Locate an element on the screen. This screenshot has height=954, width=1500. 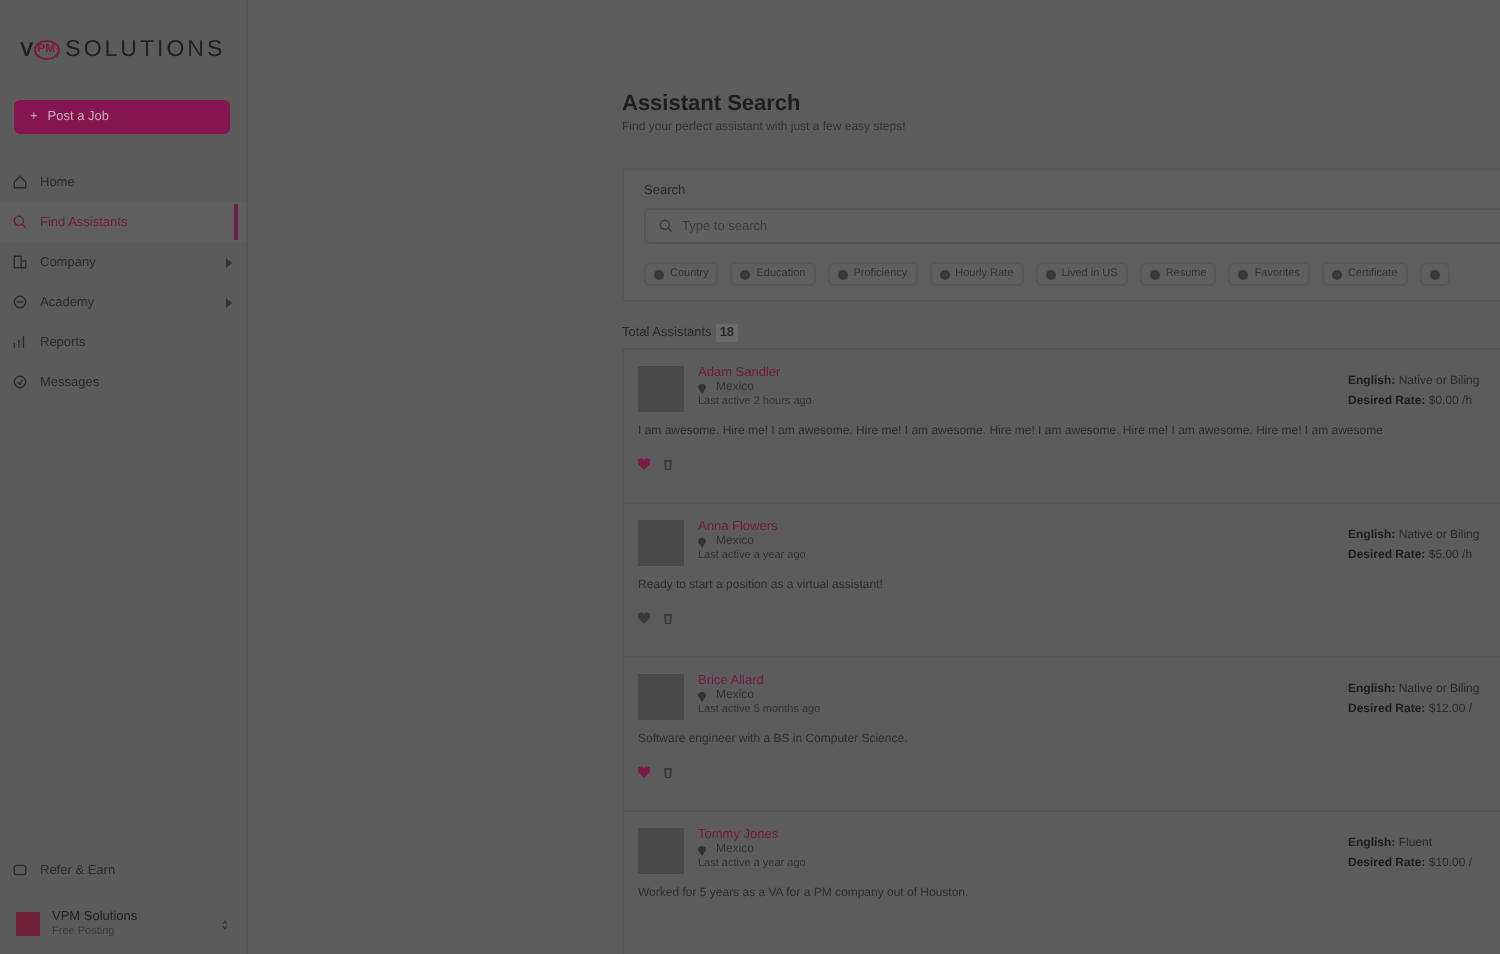
chat-icon is located at coordinates (20, 382).